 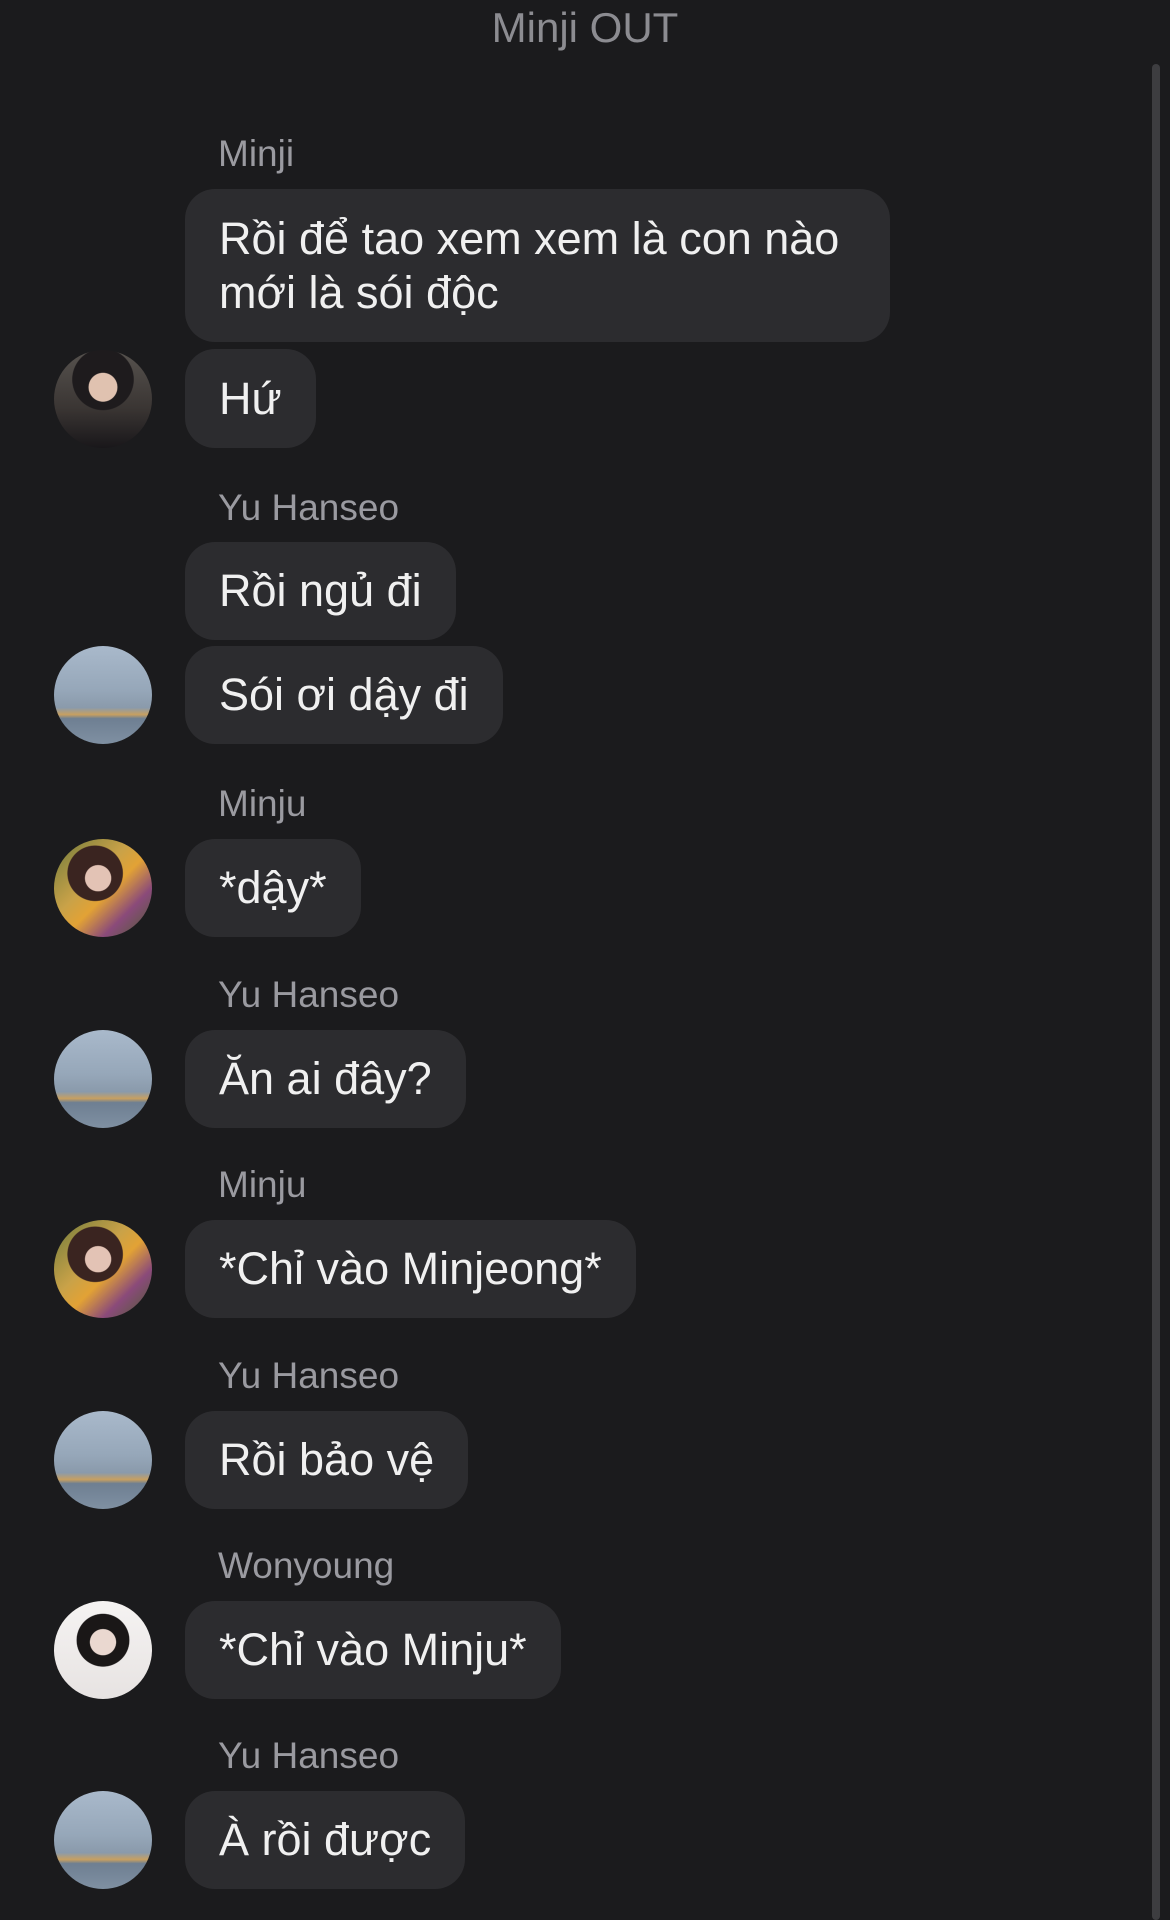 What do you see at coordinates (256, 153) in the screenshot?
I see `sender-name: Minji` at bounding box center [256, 153].